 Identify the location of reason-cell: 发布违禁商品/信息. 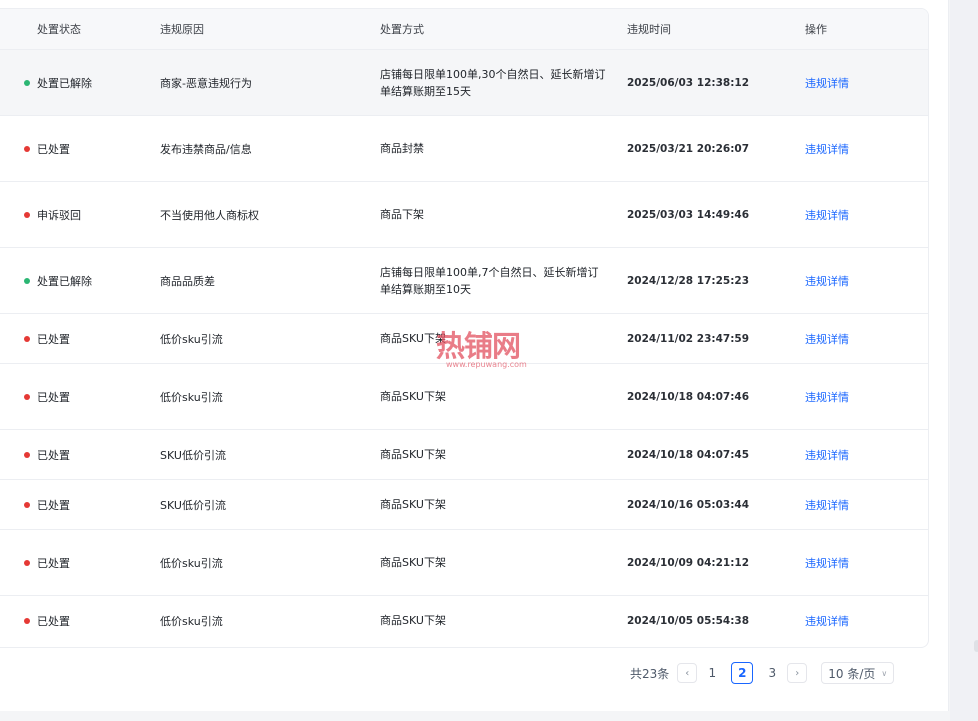
(258, 148).